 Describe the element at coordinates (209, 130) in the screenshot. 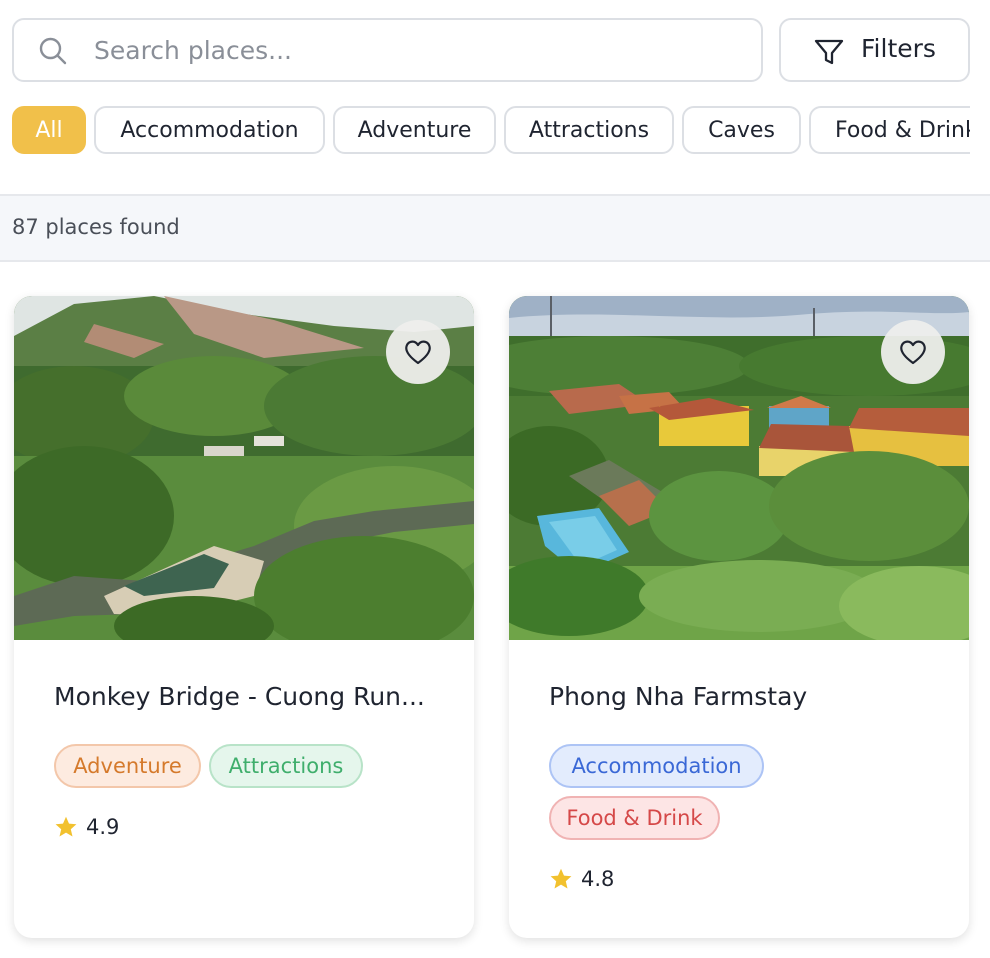

I see `chip-accommodation: Accommodation` at that location.